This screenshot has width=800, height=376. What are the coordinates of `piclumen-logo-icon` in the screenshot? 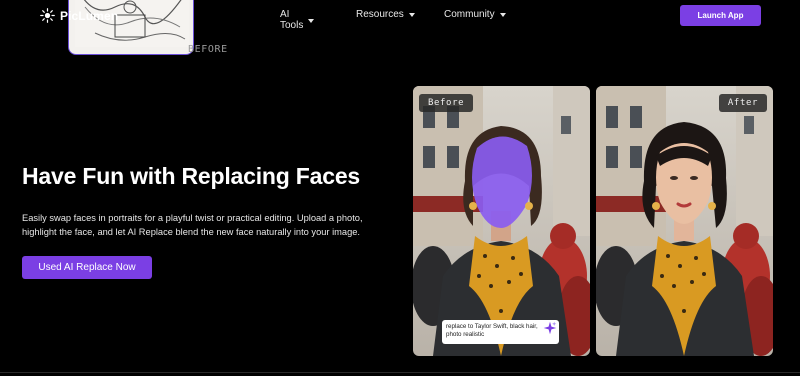 It's located at (47, 15).